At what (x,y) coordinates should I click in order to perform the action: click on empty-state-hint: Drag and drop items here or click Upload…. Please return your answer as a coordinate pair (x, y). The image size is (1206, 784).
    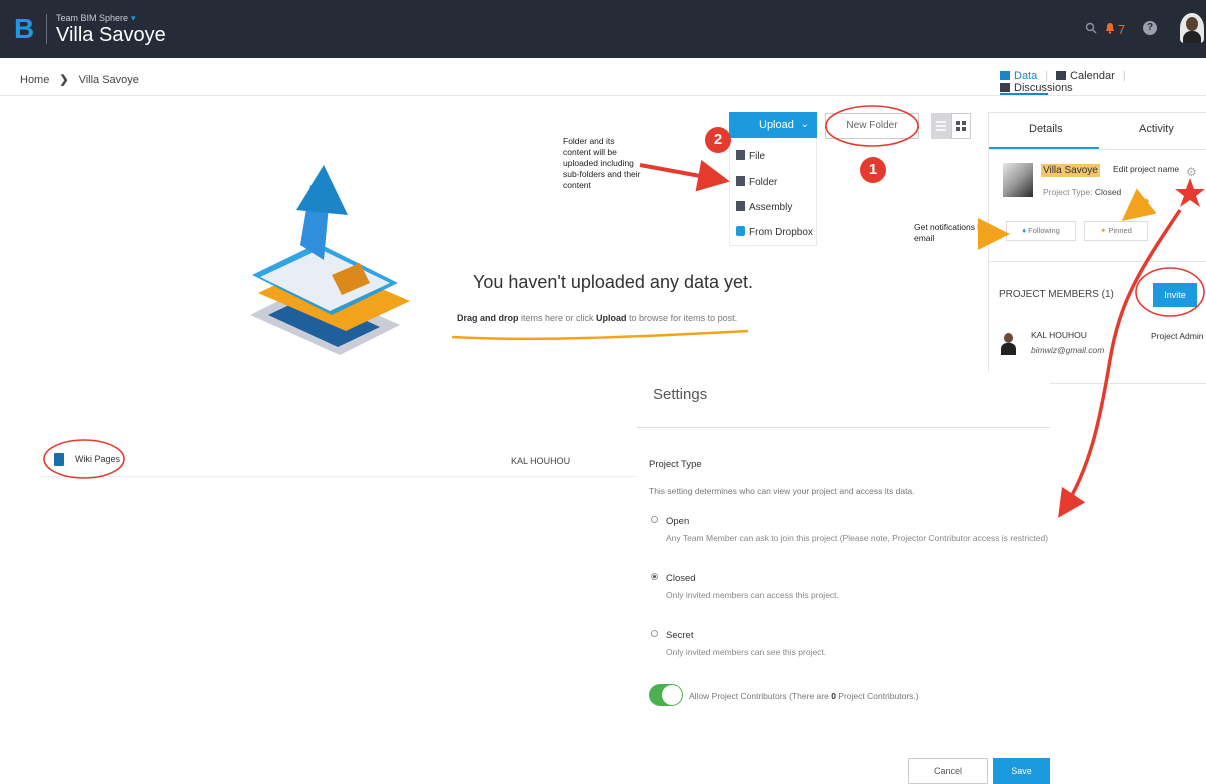
    Looking at the image, I should click on (597, 318).